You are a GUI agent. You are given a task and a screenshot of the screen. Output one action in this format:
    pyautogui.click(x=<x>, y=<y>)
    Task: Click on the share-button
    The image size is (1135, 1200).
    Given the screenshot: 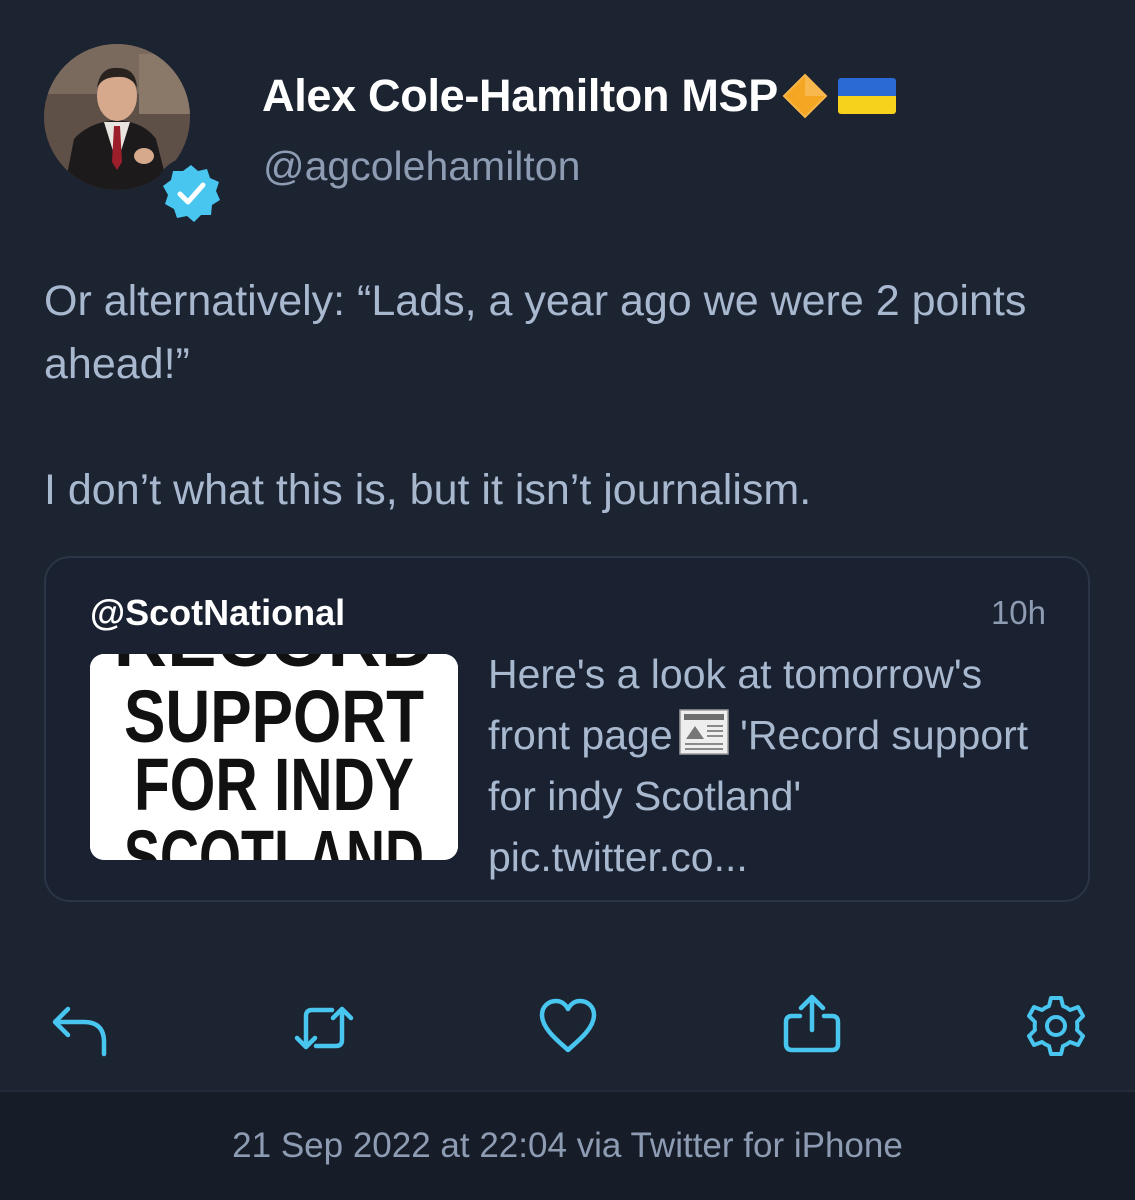 What is the action you would take?
    pyautogui.click(x=812, y=1024)
    